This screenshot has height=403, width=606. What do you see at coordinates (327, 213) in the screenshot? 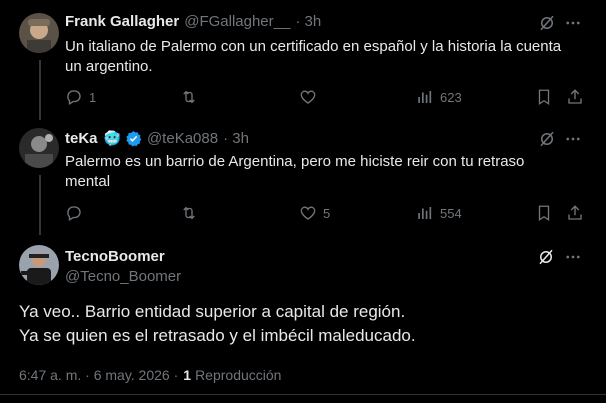
I see `like-count: 5` at bounding box center [327, 213].